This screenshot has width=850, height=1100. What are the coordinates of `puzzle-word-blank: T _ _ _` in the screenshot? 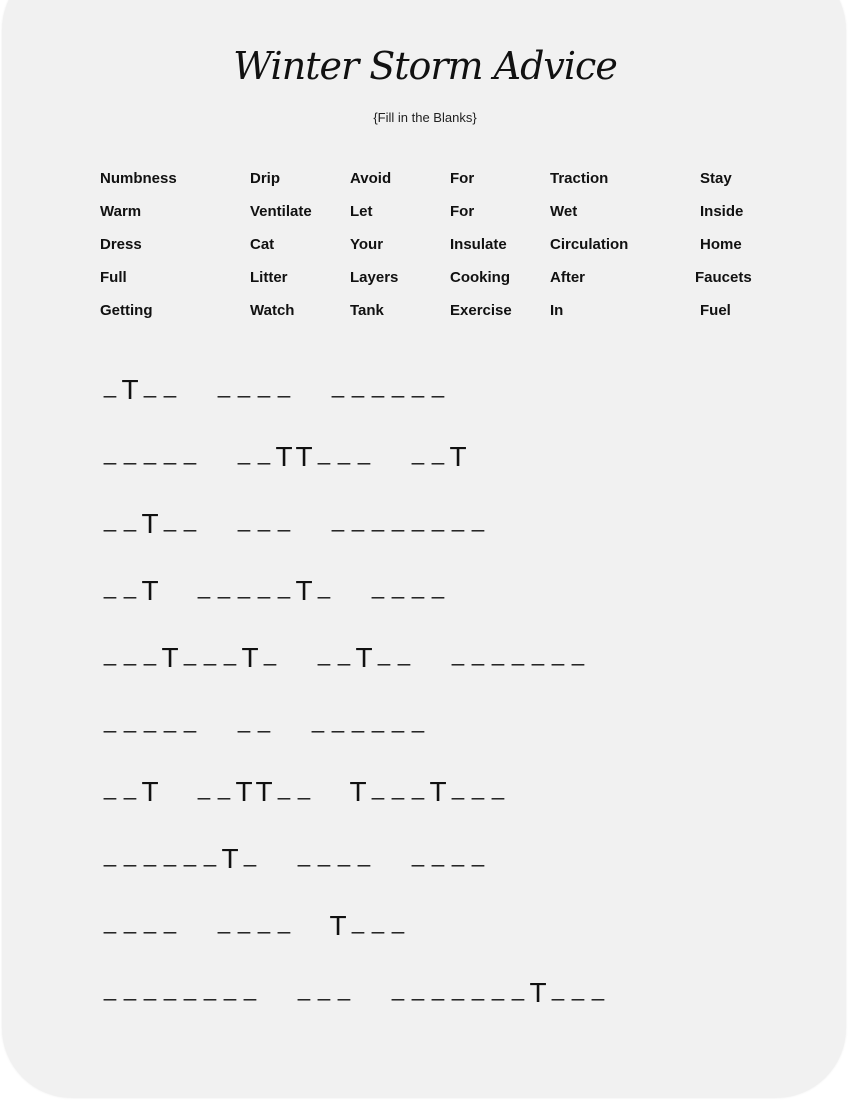 It's located at (368, 924).